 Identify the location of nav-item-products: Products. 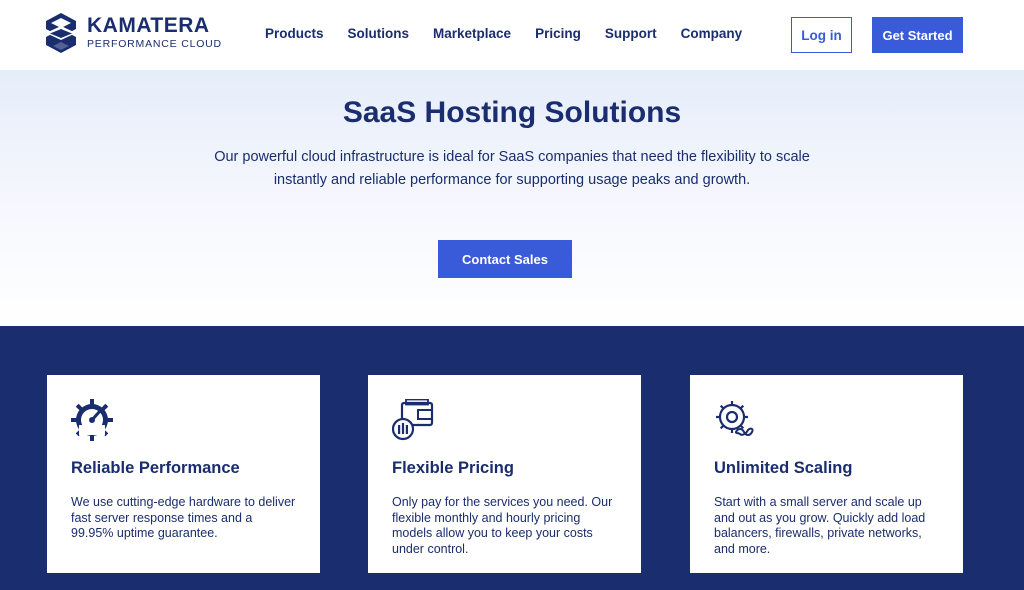
(294, 33).